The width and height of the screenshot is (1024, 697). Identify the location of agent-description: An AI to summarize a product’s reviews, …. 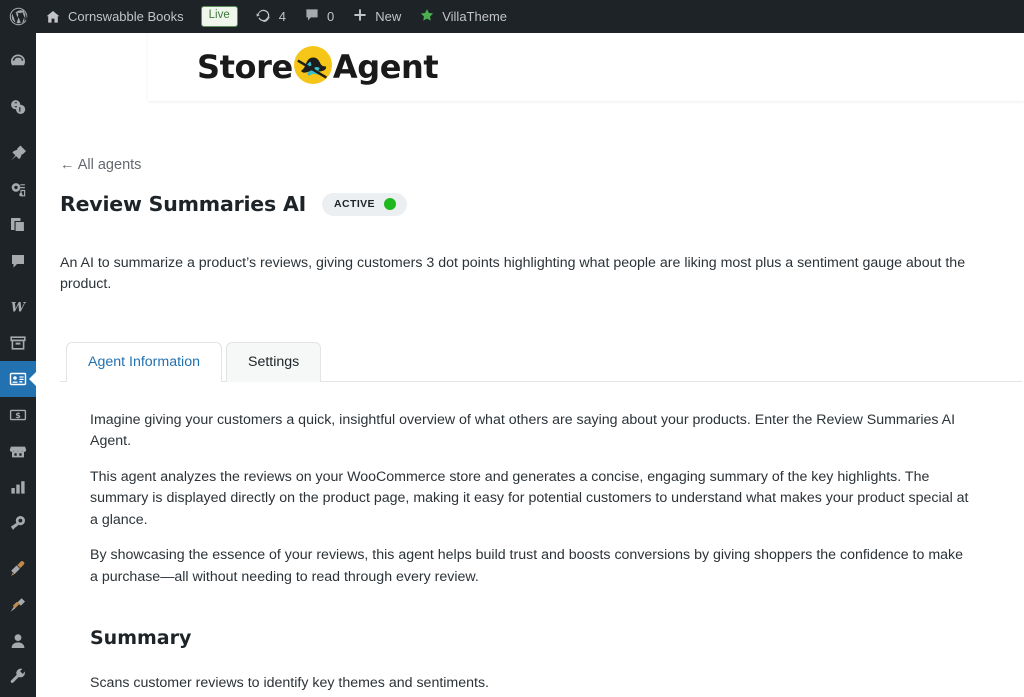
(513, 274).